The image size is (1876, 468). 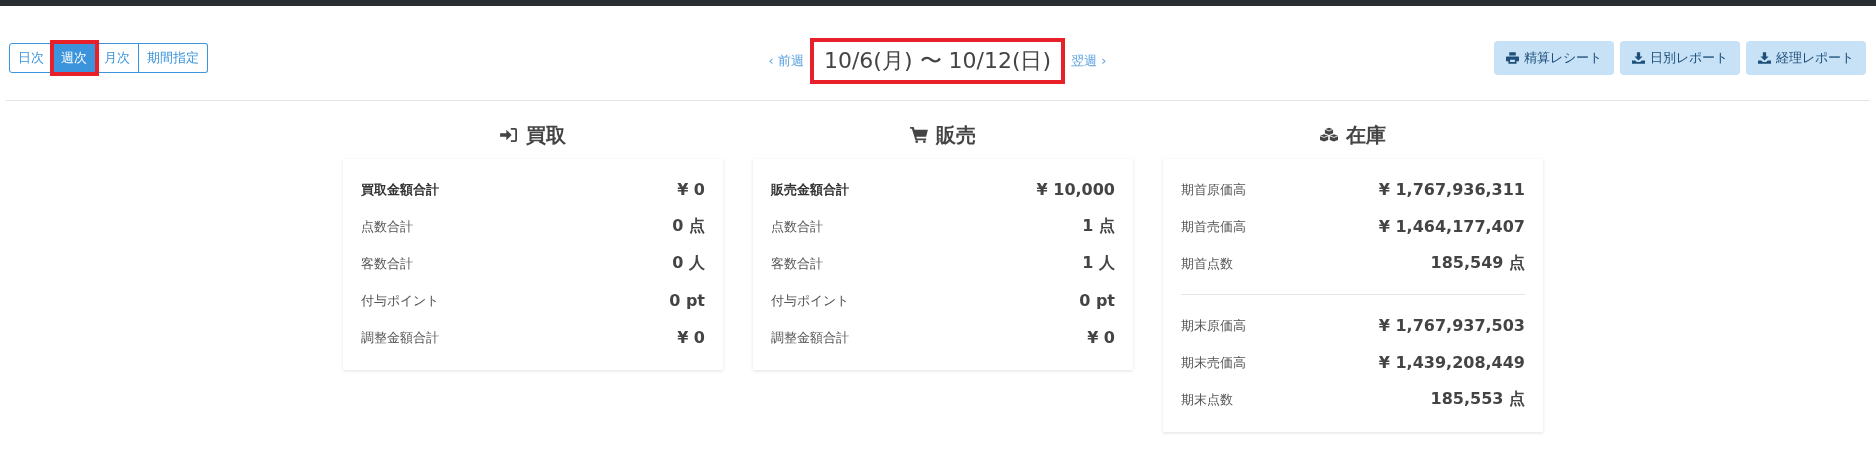 I want to click on print-icon, so click(x=1512, y=58).